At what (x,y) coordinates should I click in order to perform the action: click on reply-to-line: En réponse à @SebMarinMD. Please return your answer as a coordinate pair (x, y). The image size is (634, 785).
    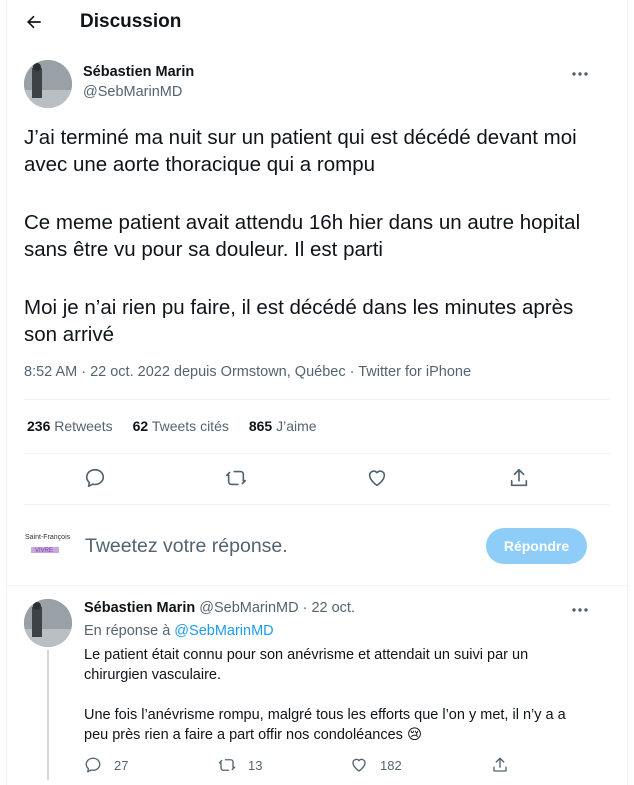
    Looking at the image, I should click on (179, 631).